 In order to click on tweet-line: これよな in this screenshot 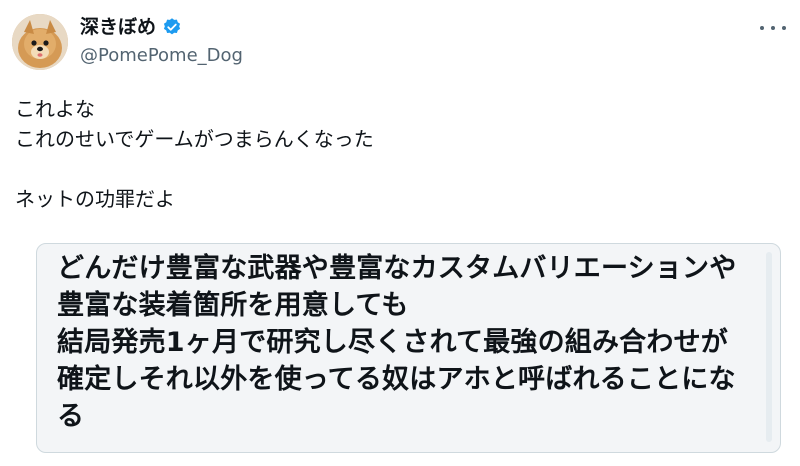, I will do `click(55, 109)`.